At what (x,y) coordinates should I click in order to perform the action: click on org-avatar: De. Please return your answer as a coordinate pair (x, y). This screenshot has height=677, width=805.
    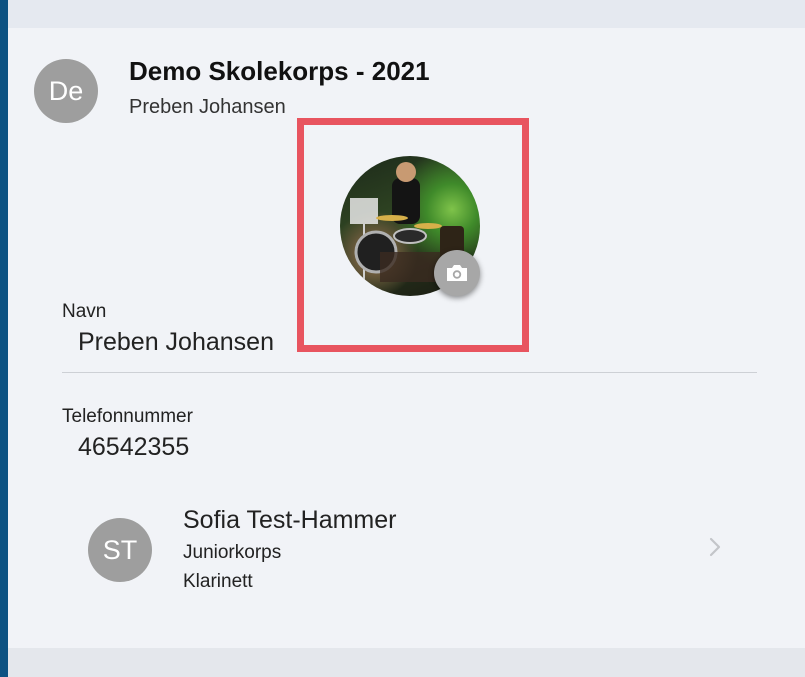
    Looking at the image, I should click on (66, 91).